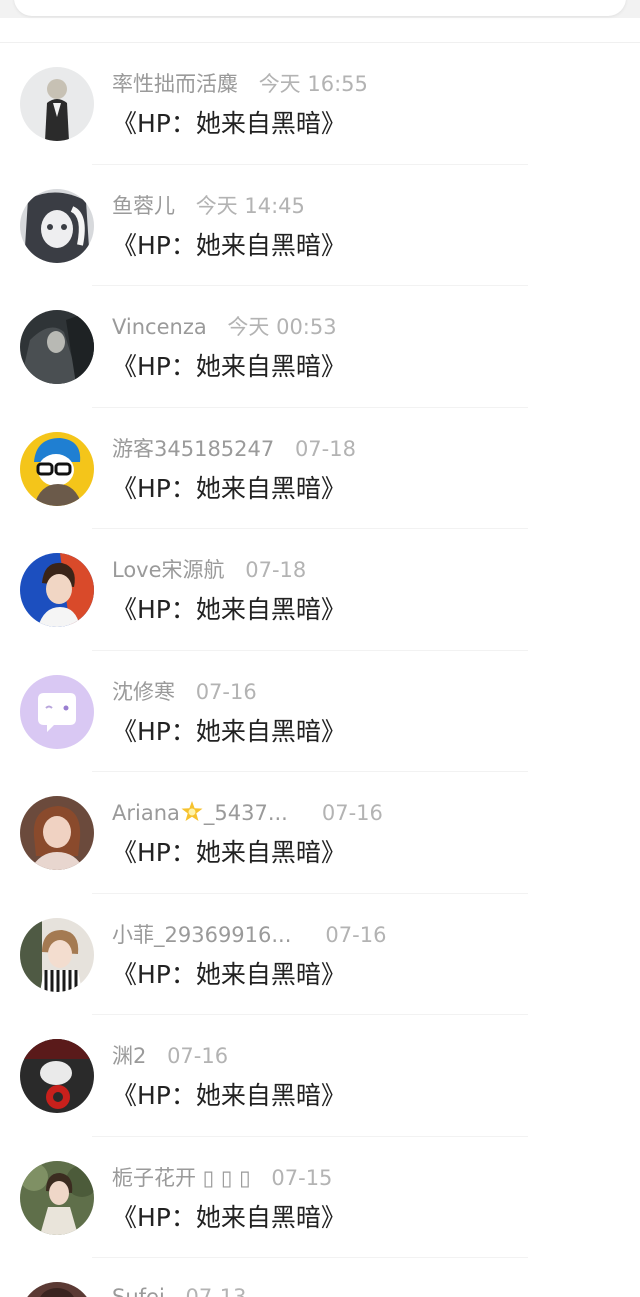  I want to click on user-name: 游客345185247, so click(193, 449).